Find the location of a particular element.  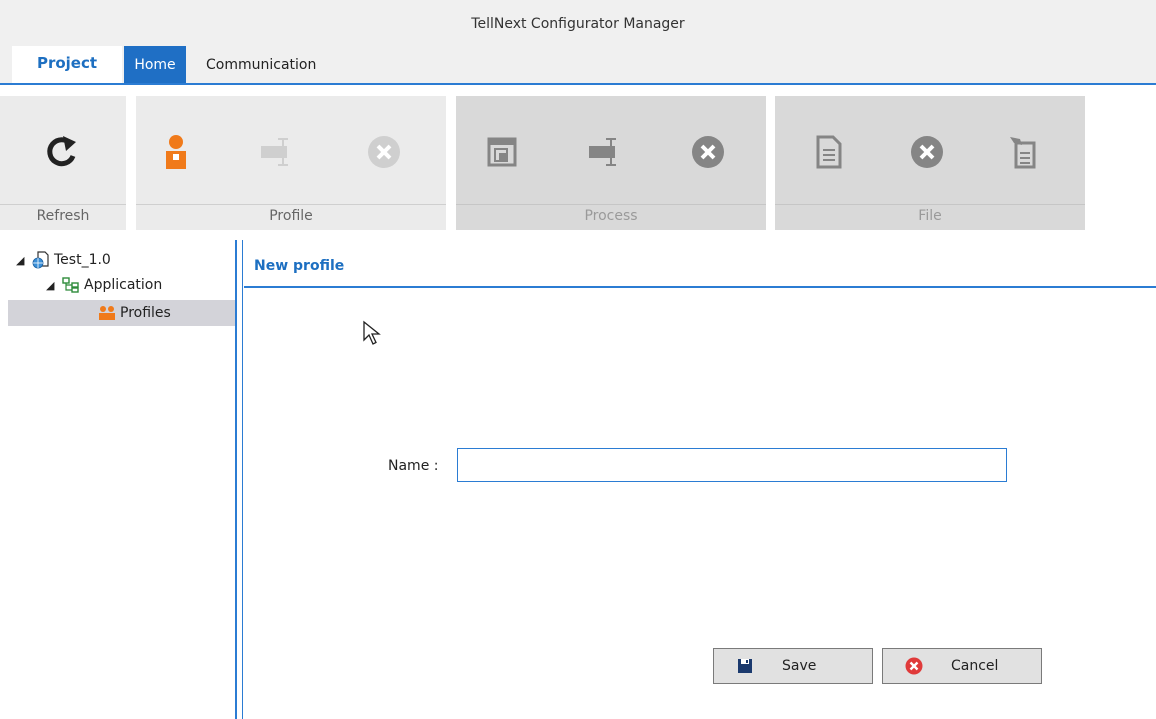

rename-profile-button is located at coordinates (276, 152).